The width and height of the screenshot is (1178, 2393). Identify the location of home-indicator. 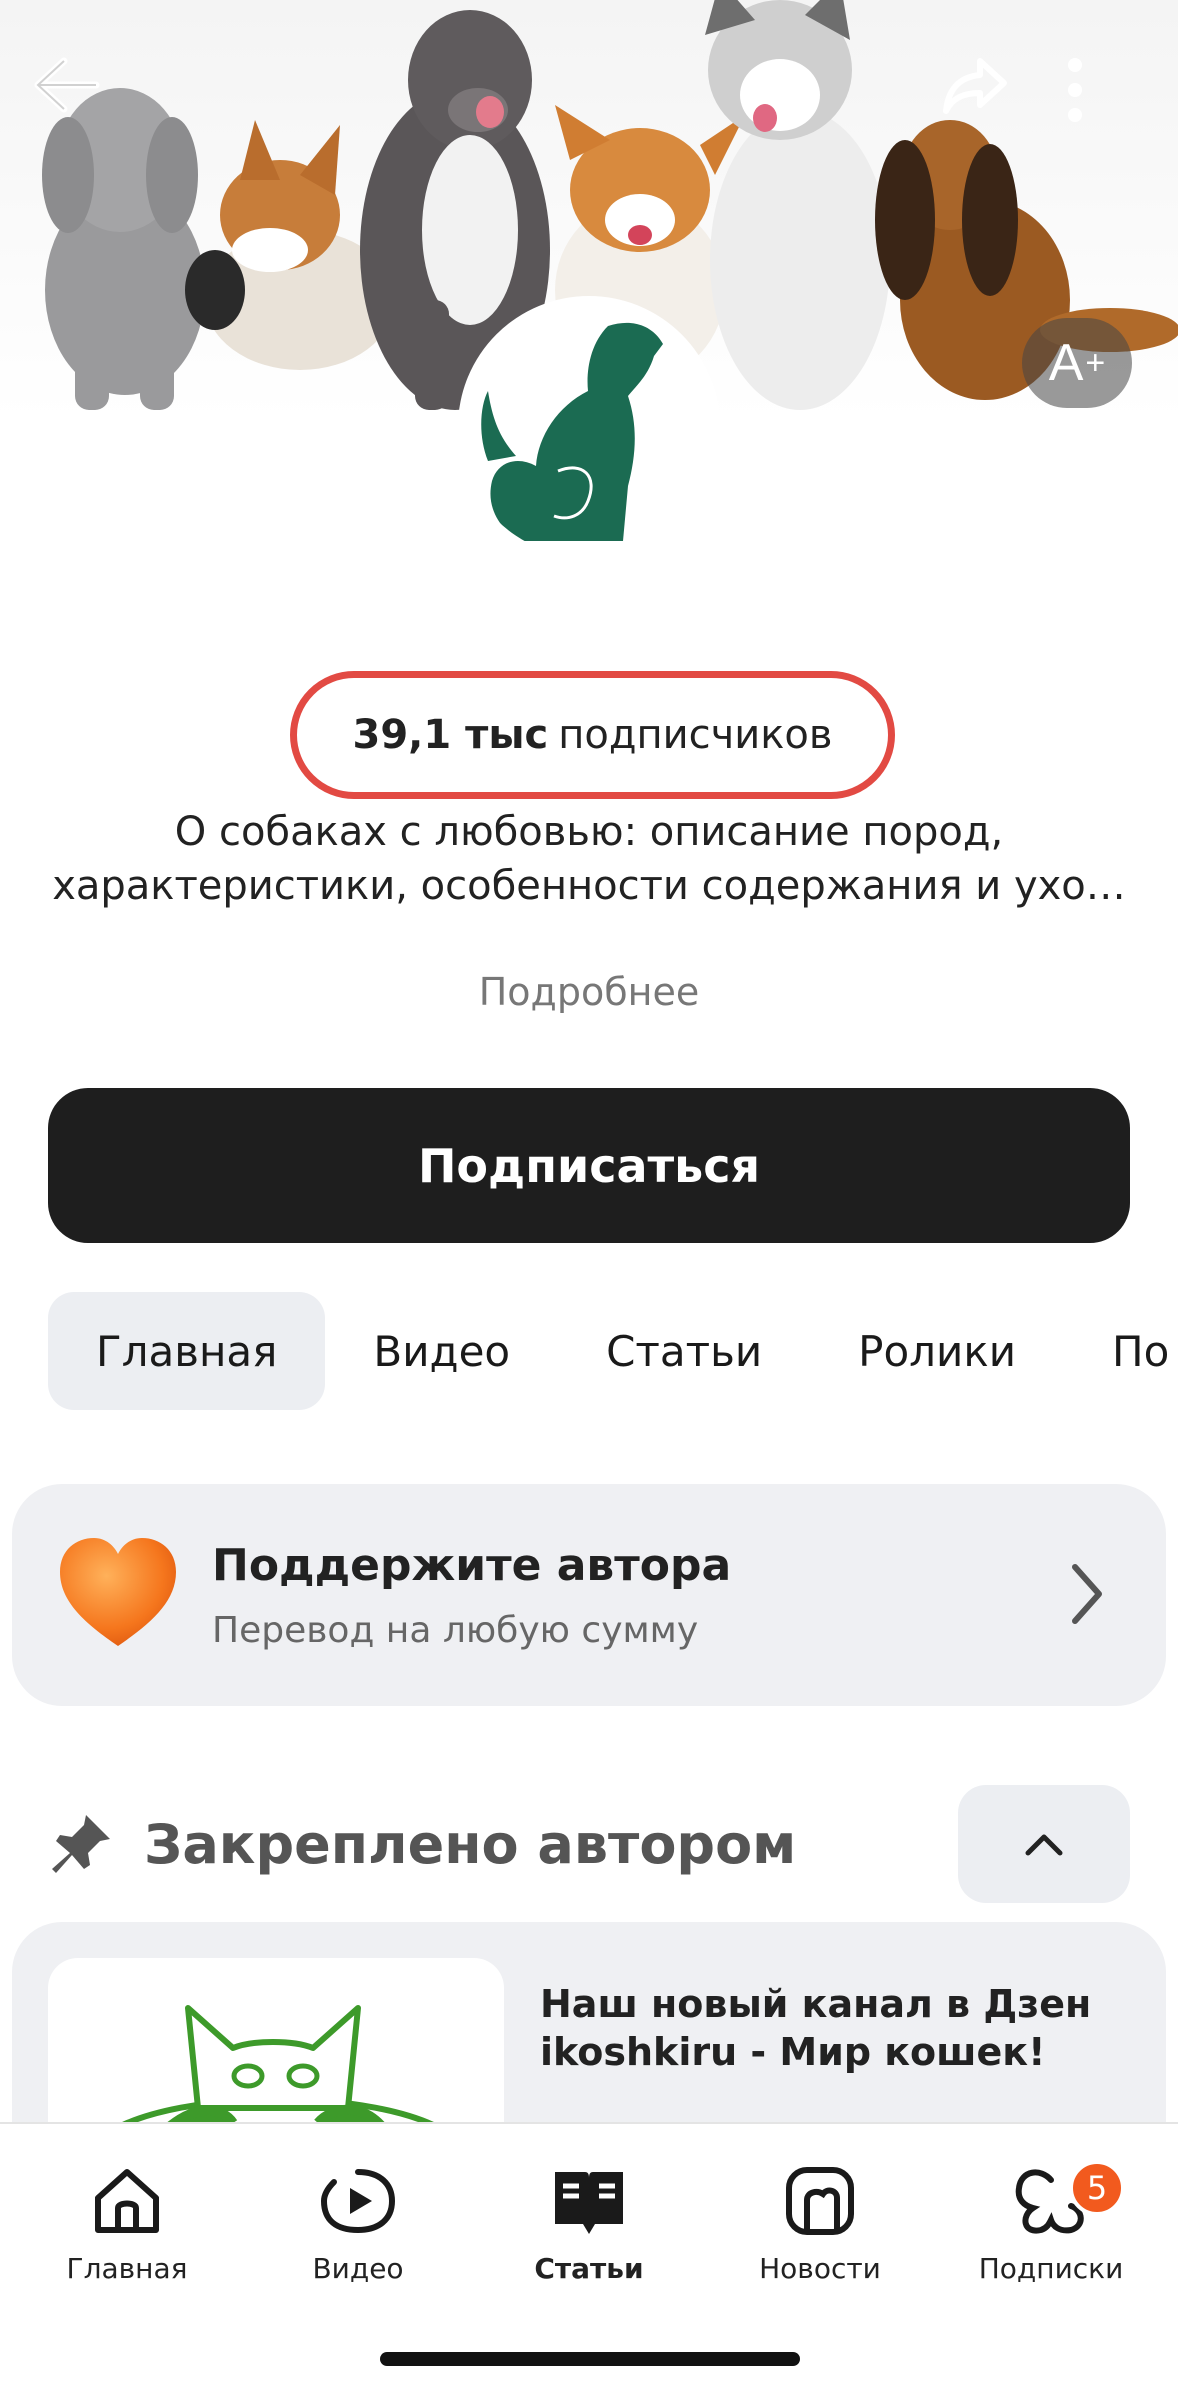
(590, 2359).